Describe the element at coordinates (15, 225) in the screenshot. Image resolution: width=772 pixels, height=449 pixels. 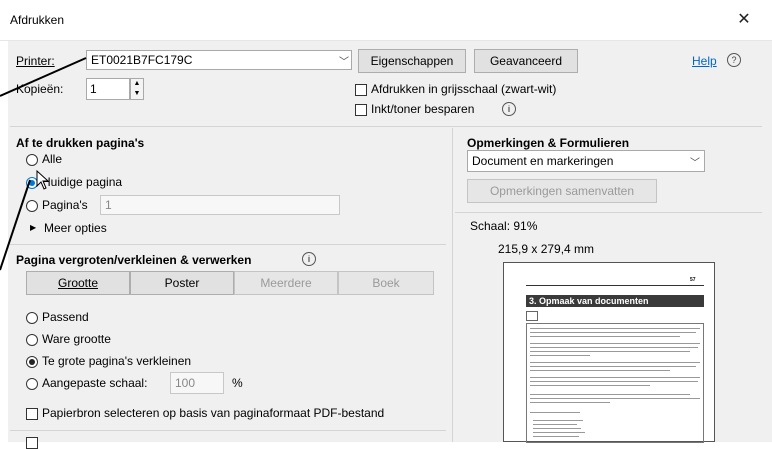
I see `callout-line-current-page` at that location.